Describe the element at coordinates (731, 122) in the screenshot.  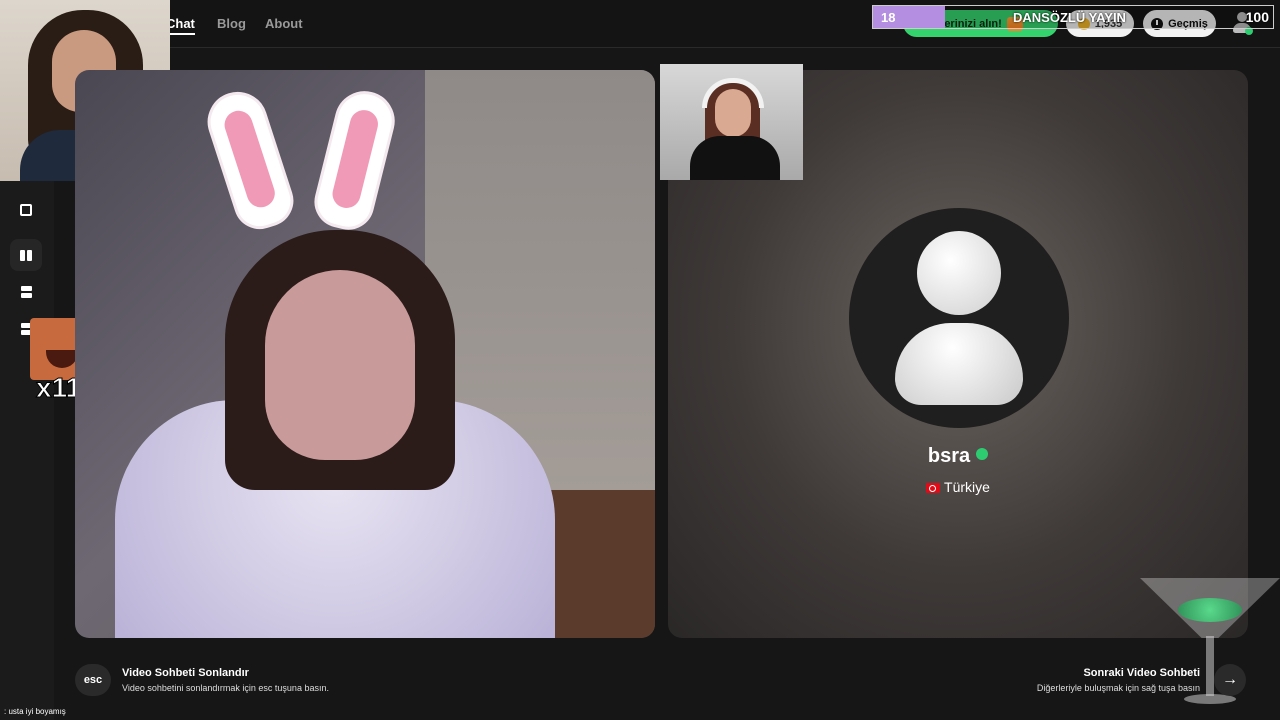
I see `picture-in-picture-camera` at that location.